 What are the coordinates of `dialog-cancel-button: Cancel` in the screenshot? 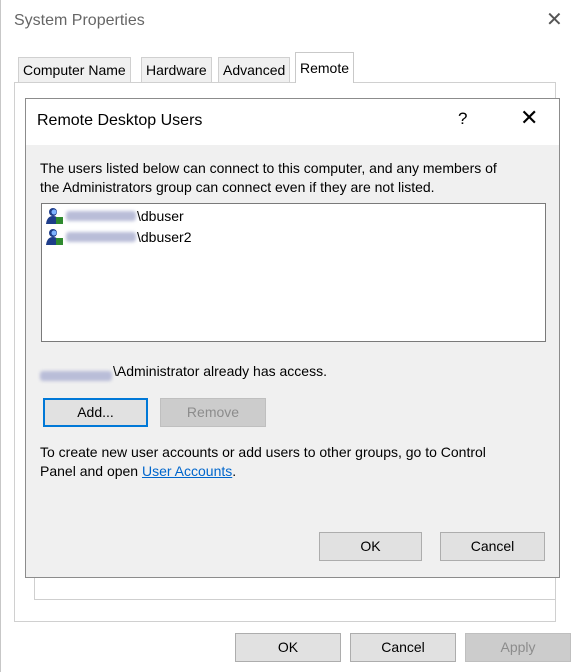 It's located at (492, 546).